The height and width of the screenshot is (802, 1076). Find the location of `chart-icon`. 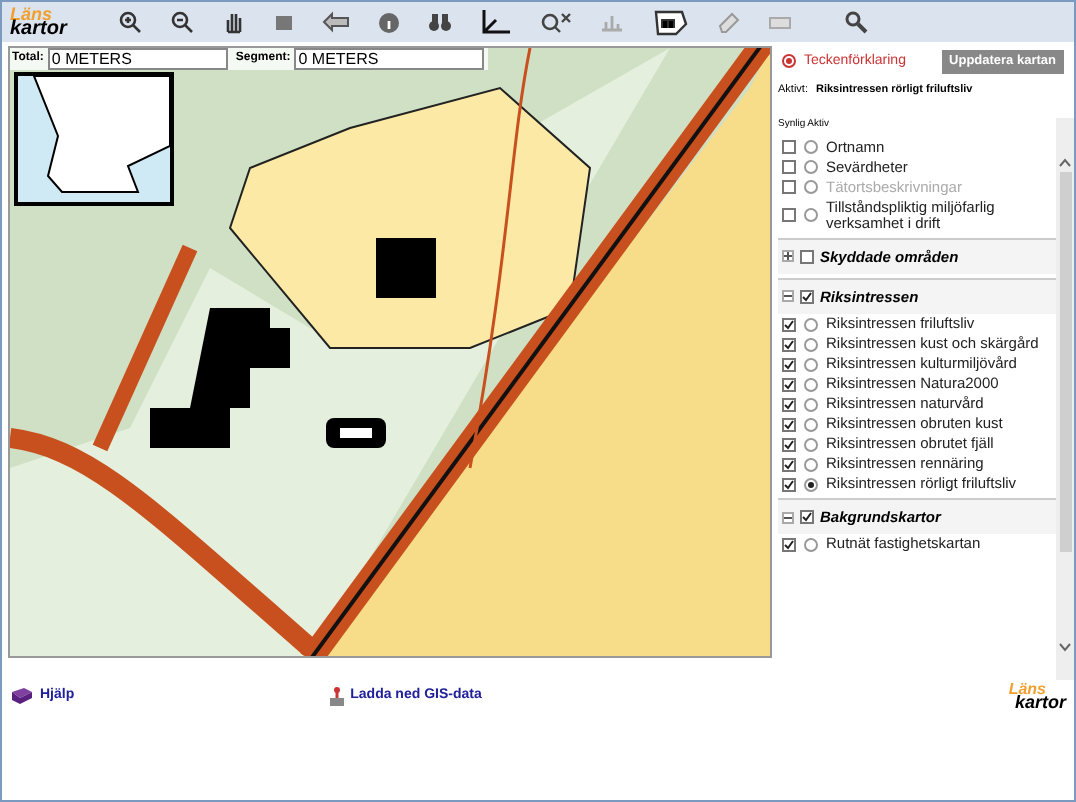

chart-icon is located at coordinates (612, 22).